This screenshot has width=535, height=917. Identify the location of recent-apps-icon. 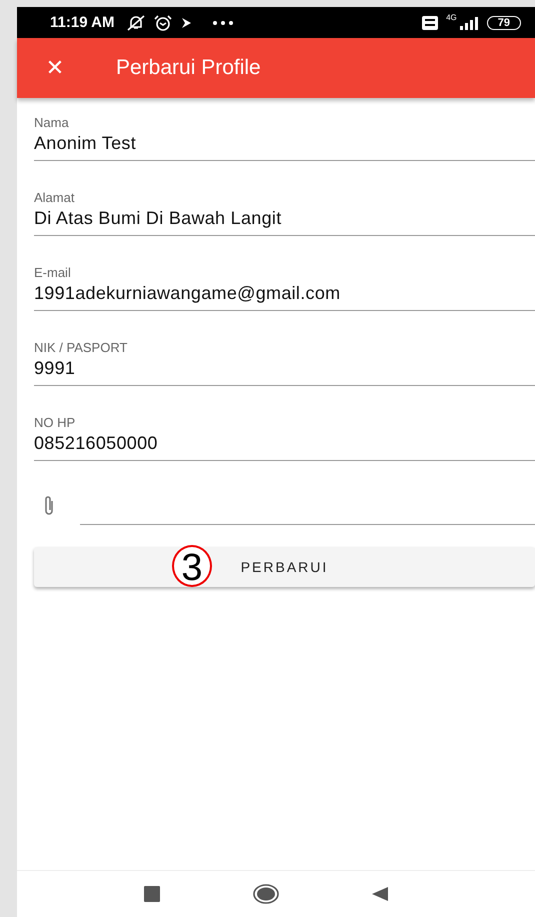
(152, 894).